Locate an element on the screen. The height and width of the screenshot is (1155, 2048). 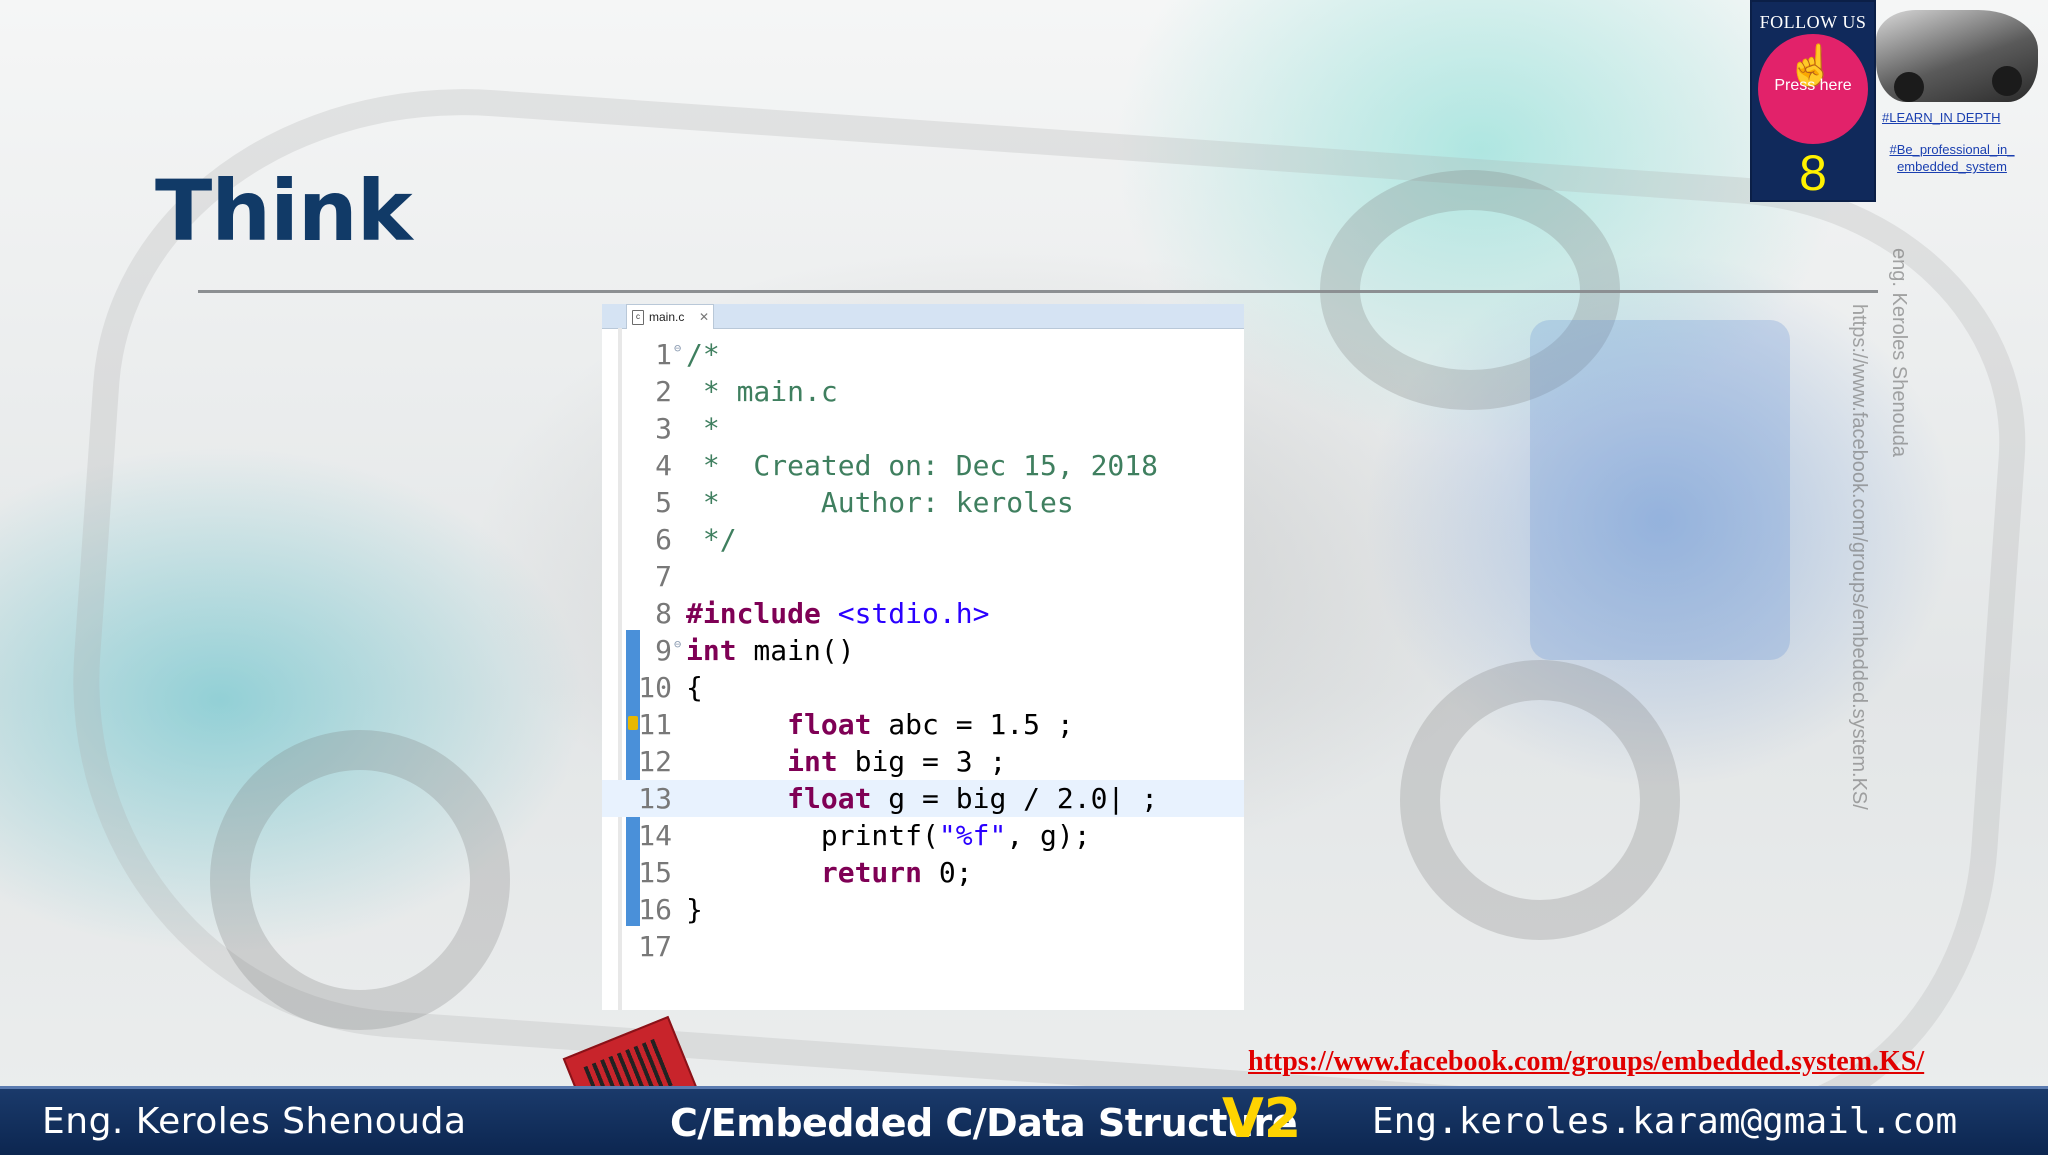
tab-main-c: c main.c ✕ is located at coordinates (670, 316).